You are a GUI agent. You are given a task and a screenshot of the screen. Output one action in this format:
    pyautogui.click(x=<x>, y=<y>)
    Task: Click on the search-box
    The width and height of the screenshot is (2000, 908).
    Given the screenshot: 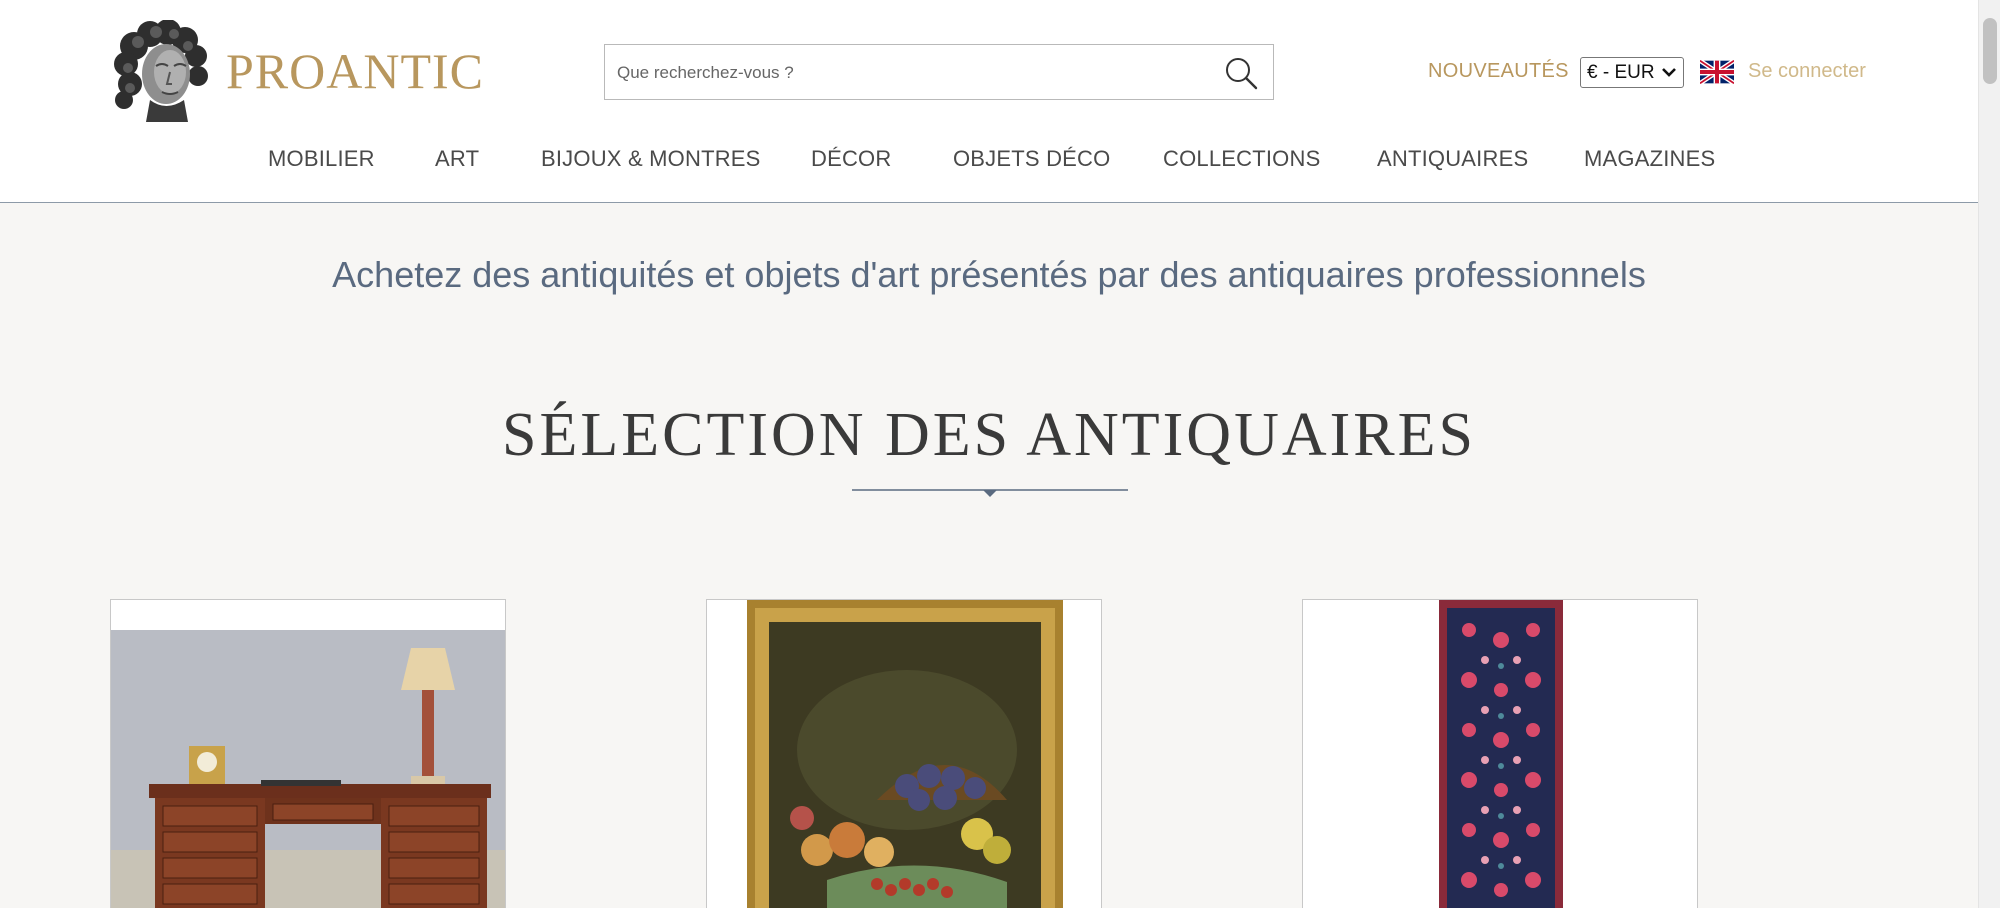 What is the action you would take?
    pyautogui.click(x=939, y=72)
    